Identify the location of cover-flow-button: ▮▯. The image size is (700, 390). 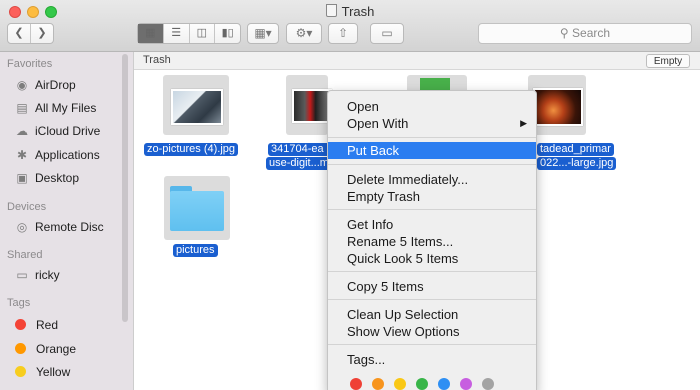
(227, 33).